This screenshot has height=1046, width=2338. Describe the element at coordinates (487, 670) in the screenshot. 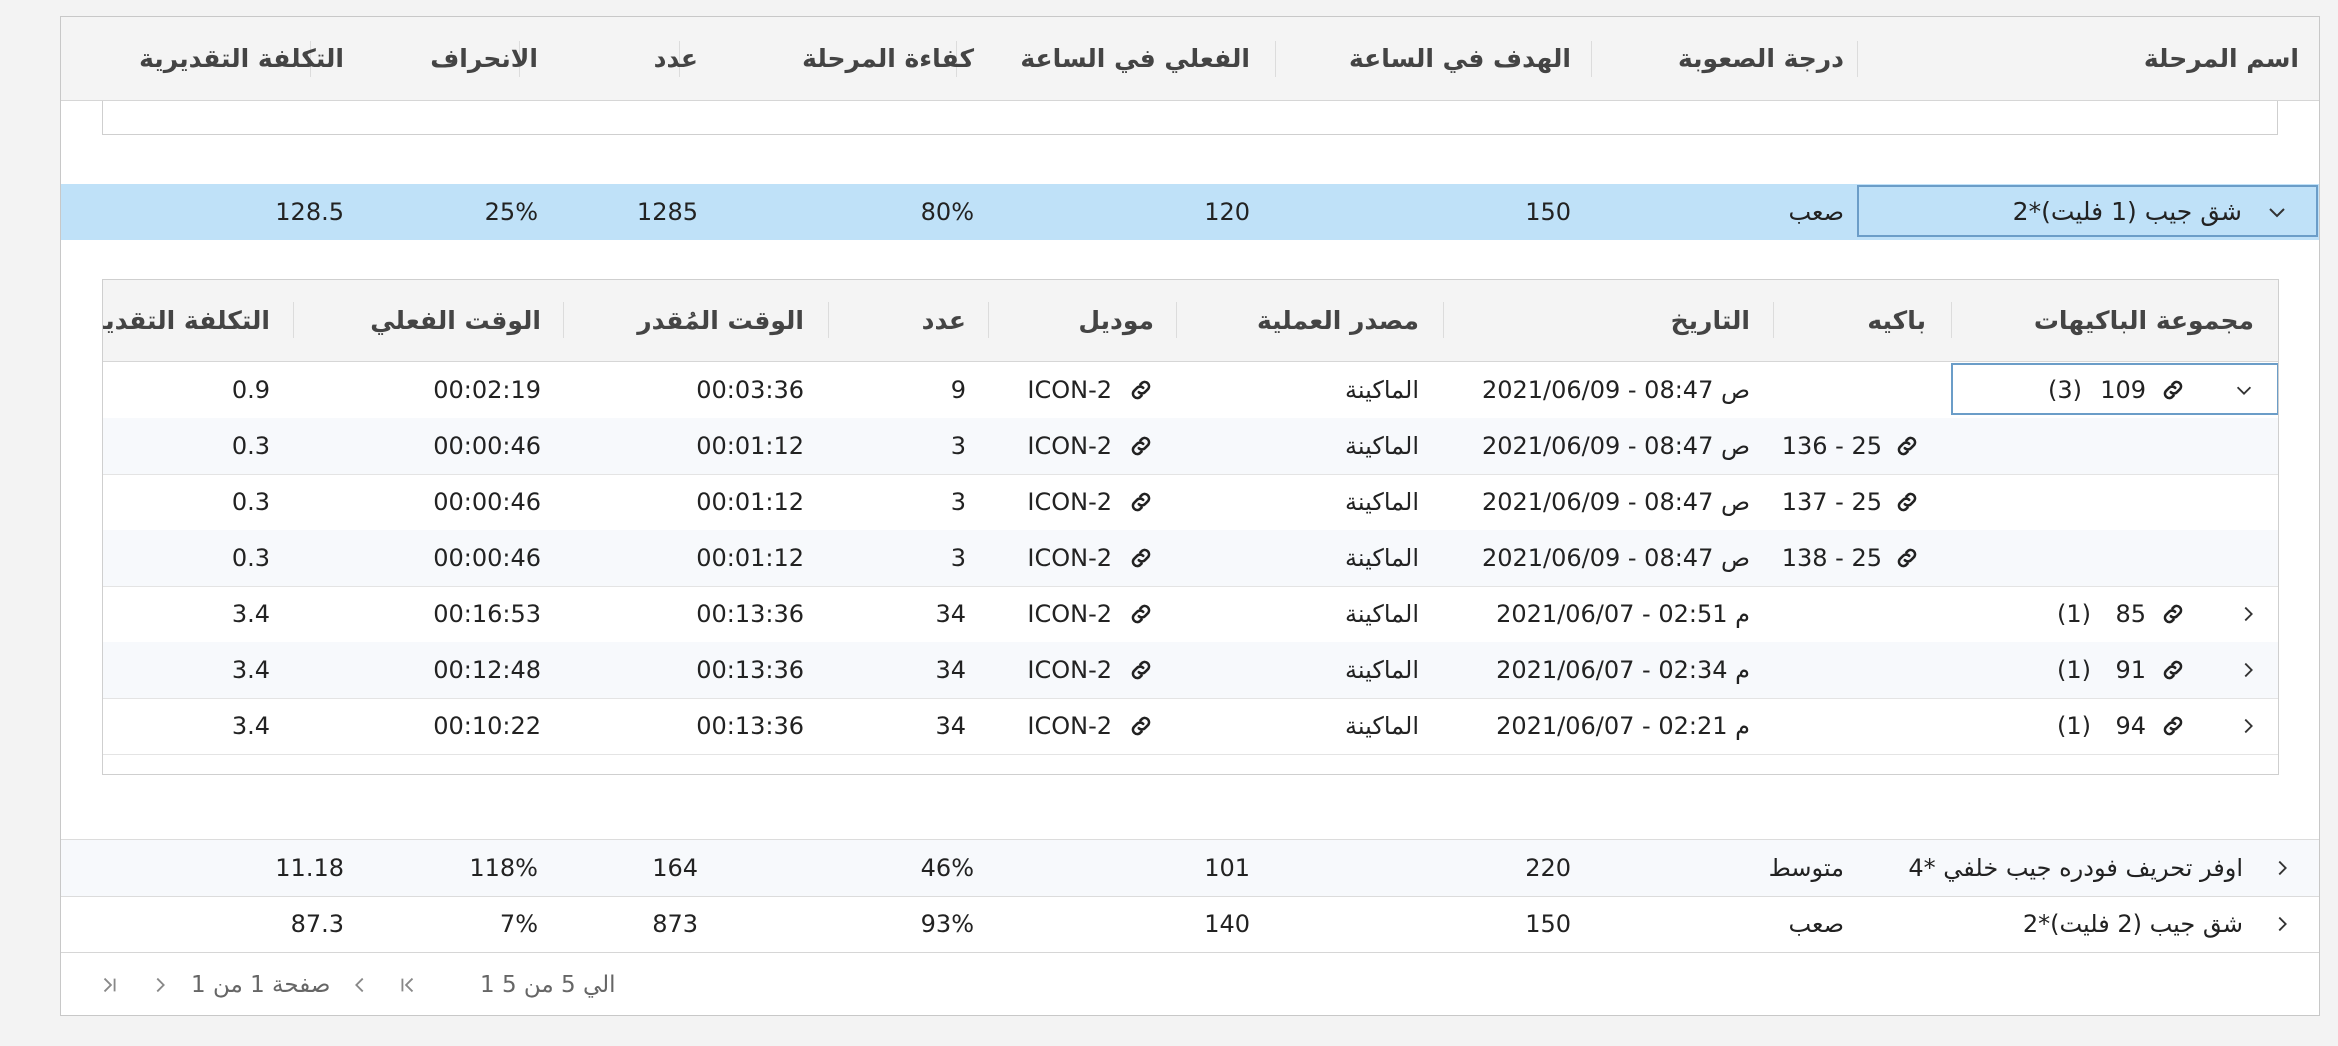

I see `row-act-time: 00:12:48` at that location.